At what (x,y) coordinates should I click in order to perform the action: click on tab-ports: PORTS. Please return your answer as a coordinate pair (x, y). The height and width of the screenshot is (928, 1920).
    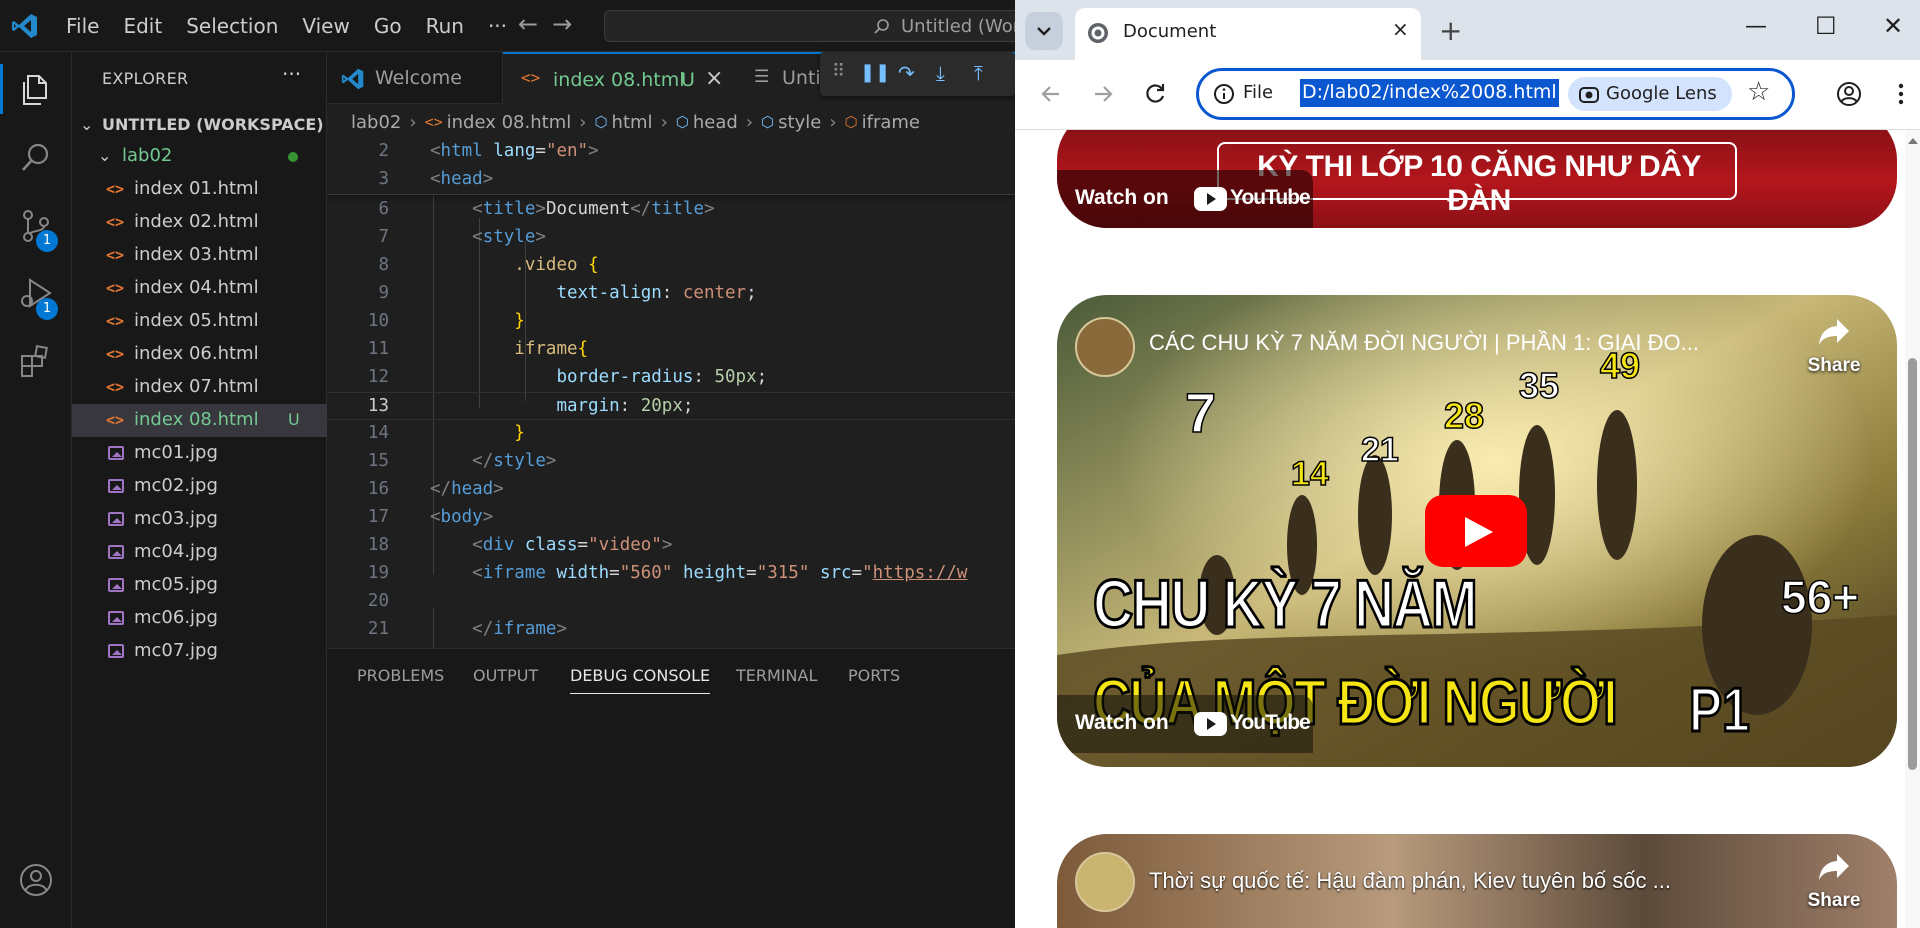
    Looking at the image, I should click on (874, 675).